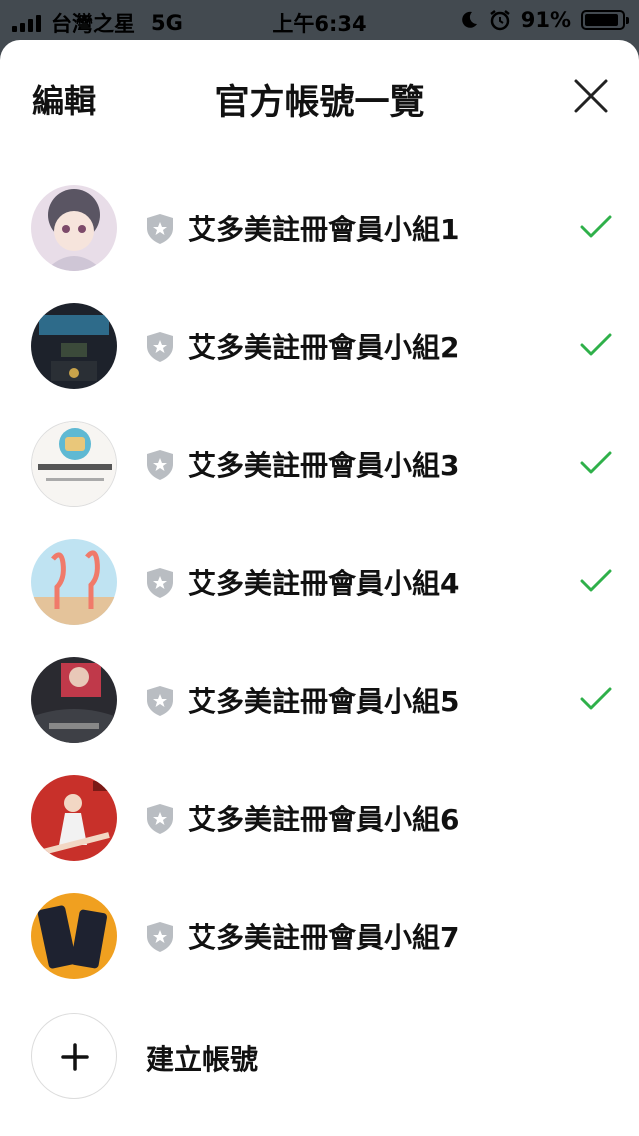 Image resolution: width=639 pixels, height=1136 pixels. What do you see at coordinates (499, 20) in the screenshot?
I see `alarm-icon` at bounding box center [499, 20].